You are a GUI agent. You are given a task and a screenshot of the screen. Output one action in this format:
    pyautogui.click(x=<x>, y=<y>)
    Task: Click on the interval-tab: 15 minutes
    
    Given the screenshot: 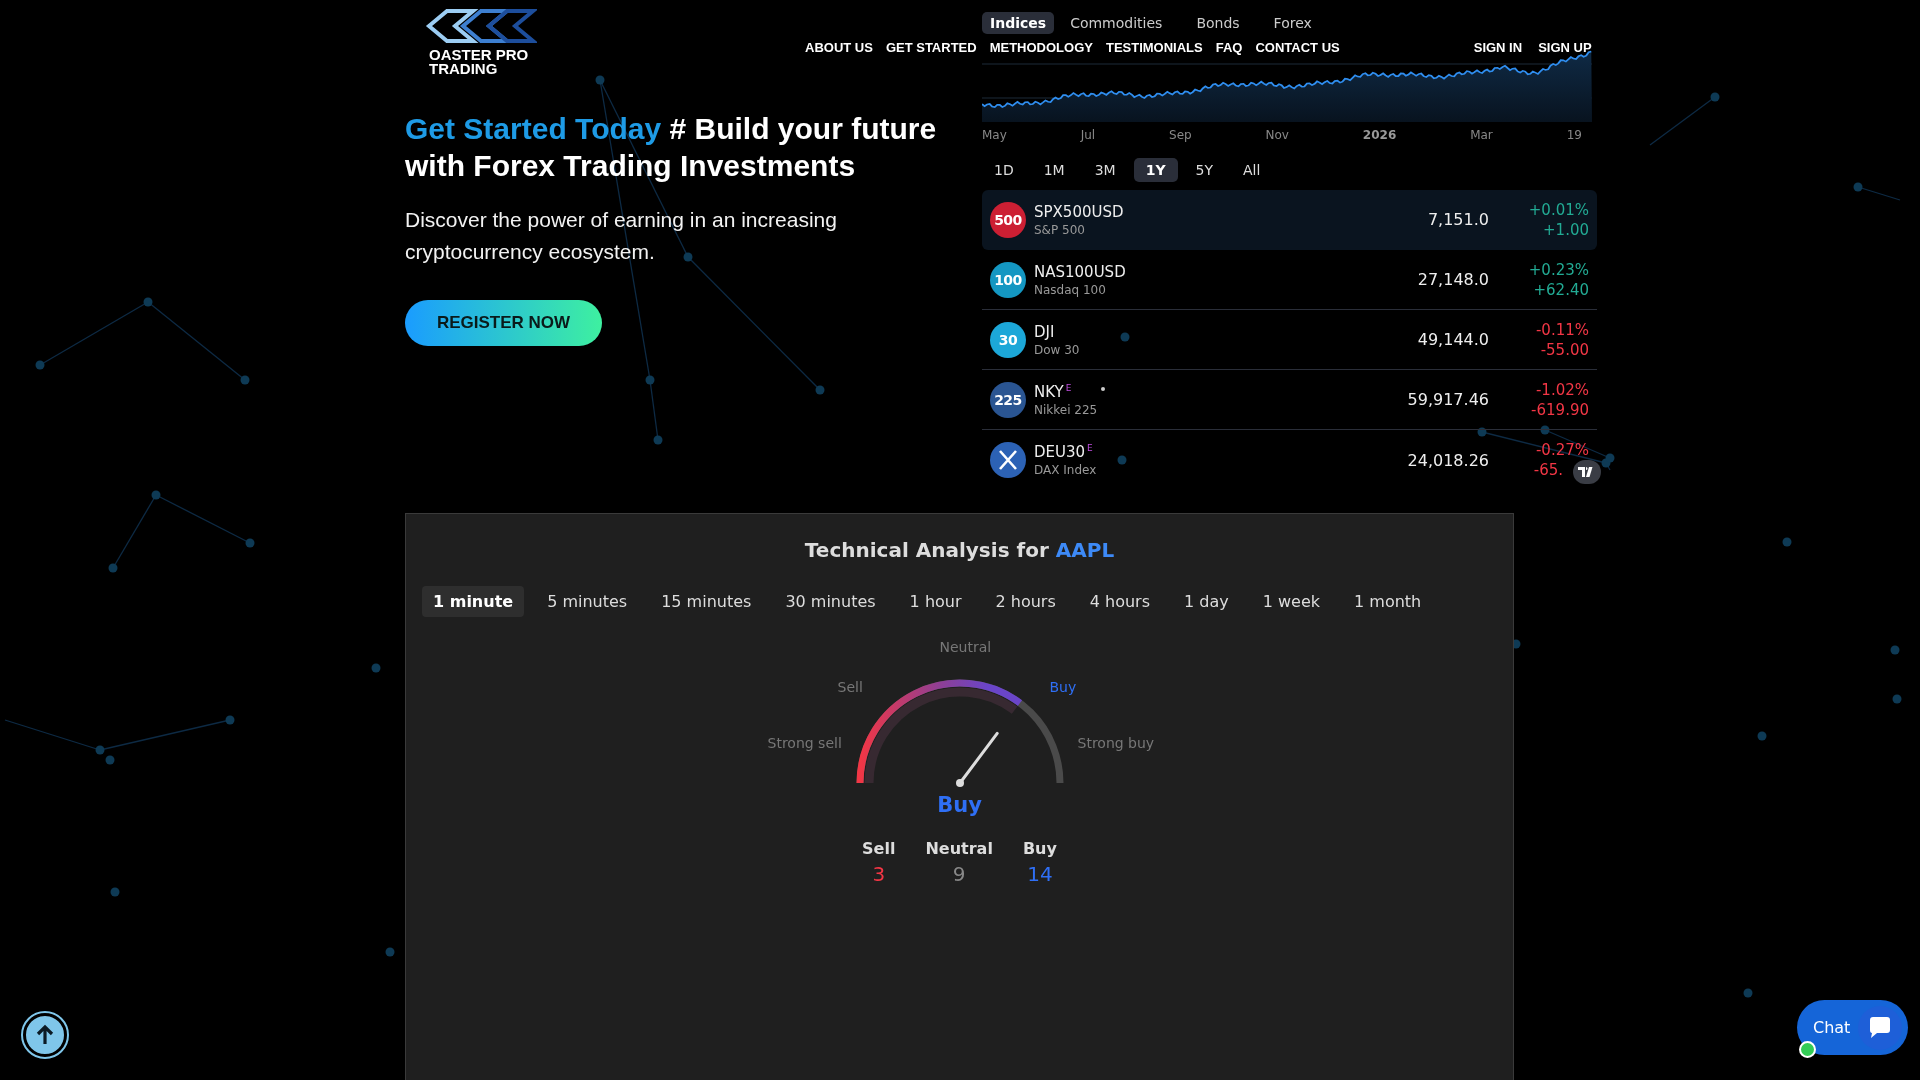 What is the action you would take?
    pyautogui.click(x=706, y=601)
    